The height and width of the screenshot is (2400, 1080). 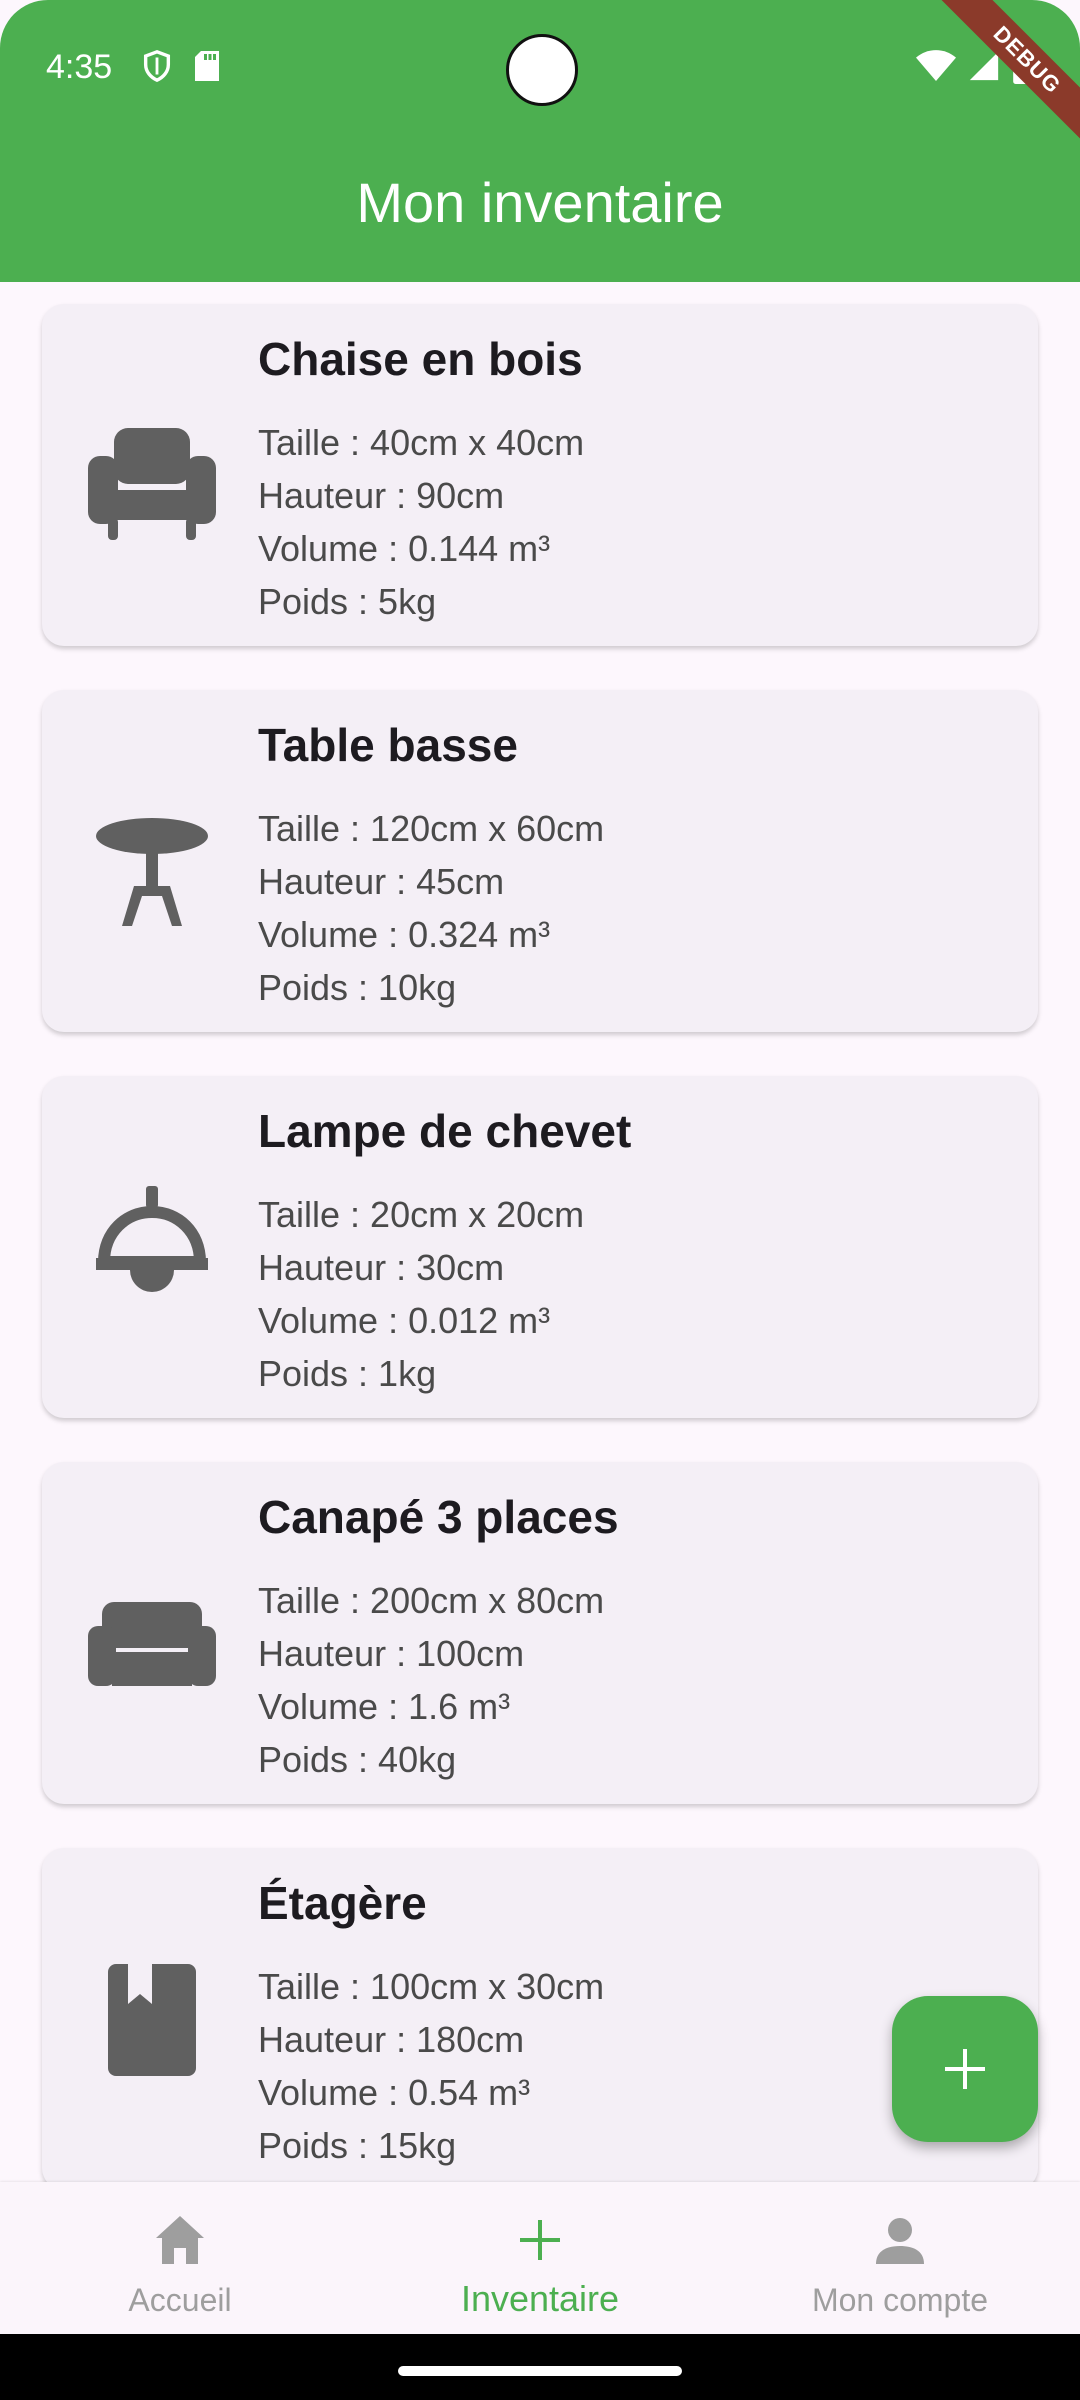 I want to click on item-volume: Volume : 0.324 m³, so click(x=404, y=934).